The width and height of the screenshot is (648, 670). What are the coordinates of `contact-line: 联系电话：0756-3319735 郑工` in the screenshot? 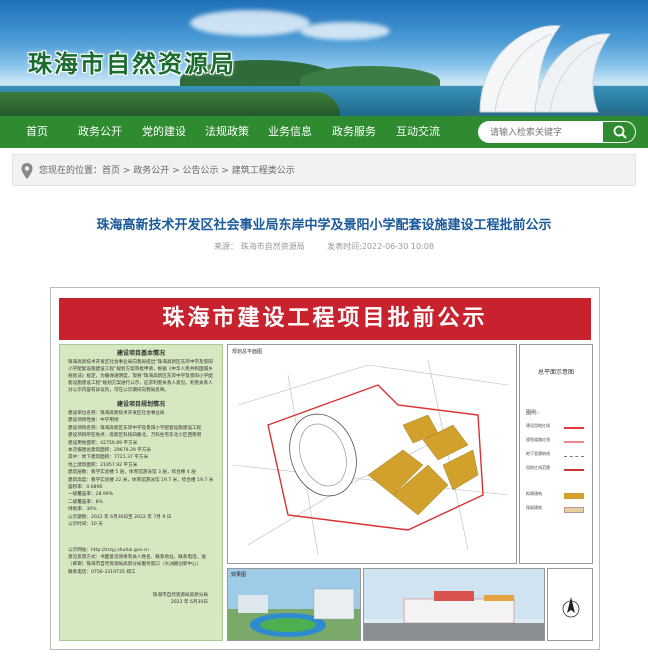 It's located at (102, 572).